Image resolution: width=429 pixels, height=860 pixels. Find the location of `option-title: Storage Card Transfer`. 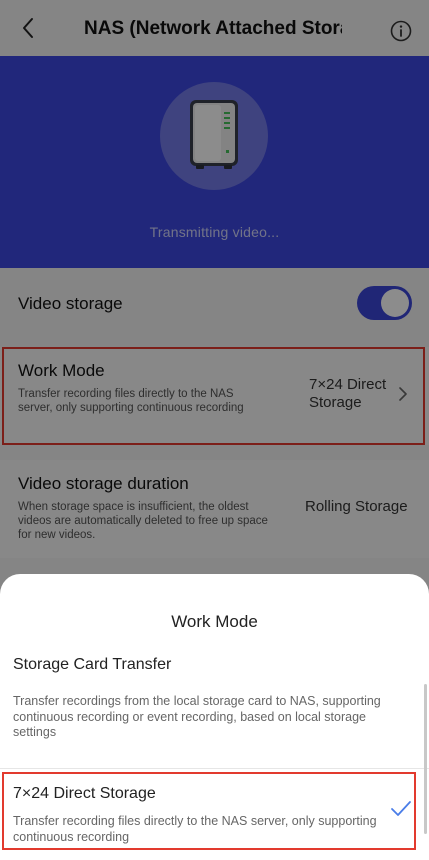

option-title: Storage Card Transfer is located at coordinates (92, 664).